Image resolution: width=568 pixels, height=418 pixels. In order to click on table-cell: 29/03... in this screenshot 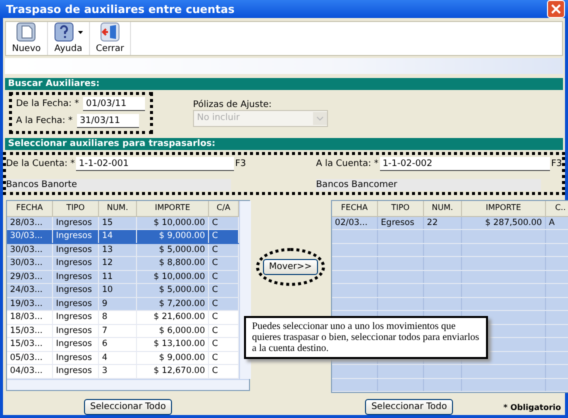, I will do `click(30, 276)`.